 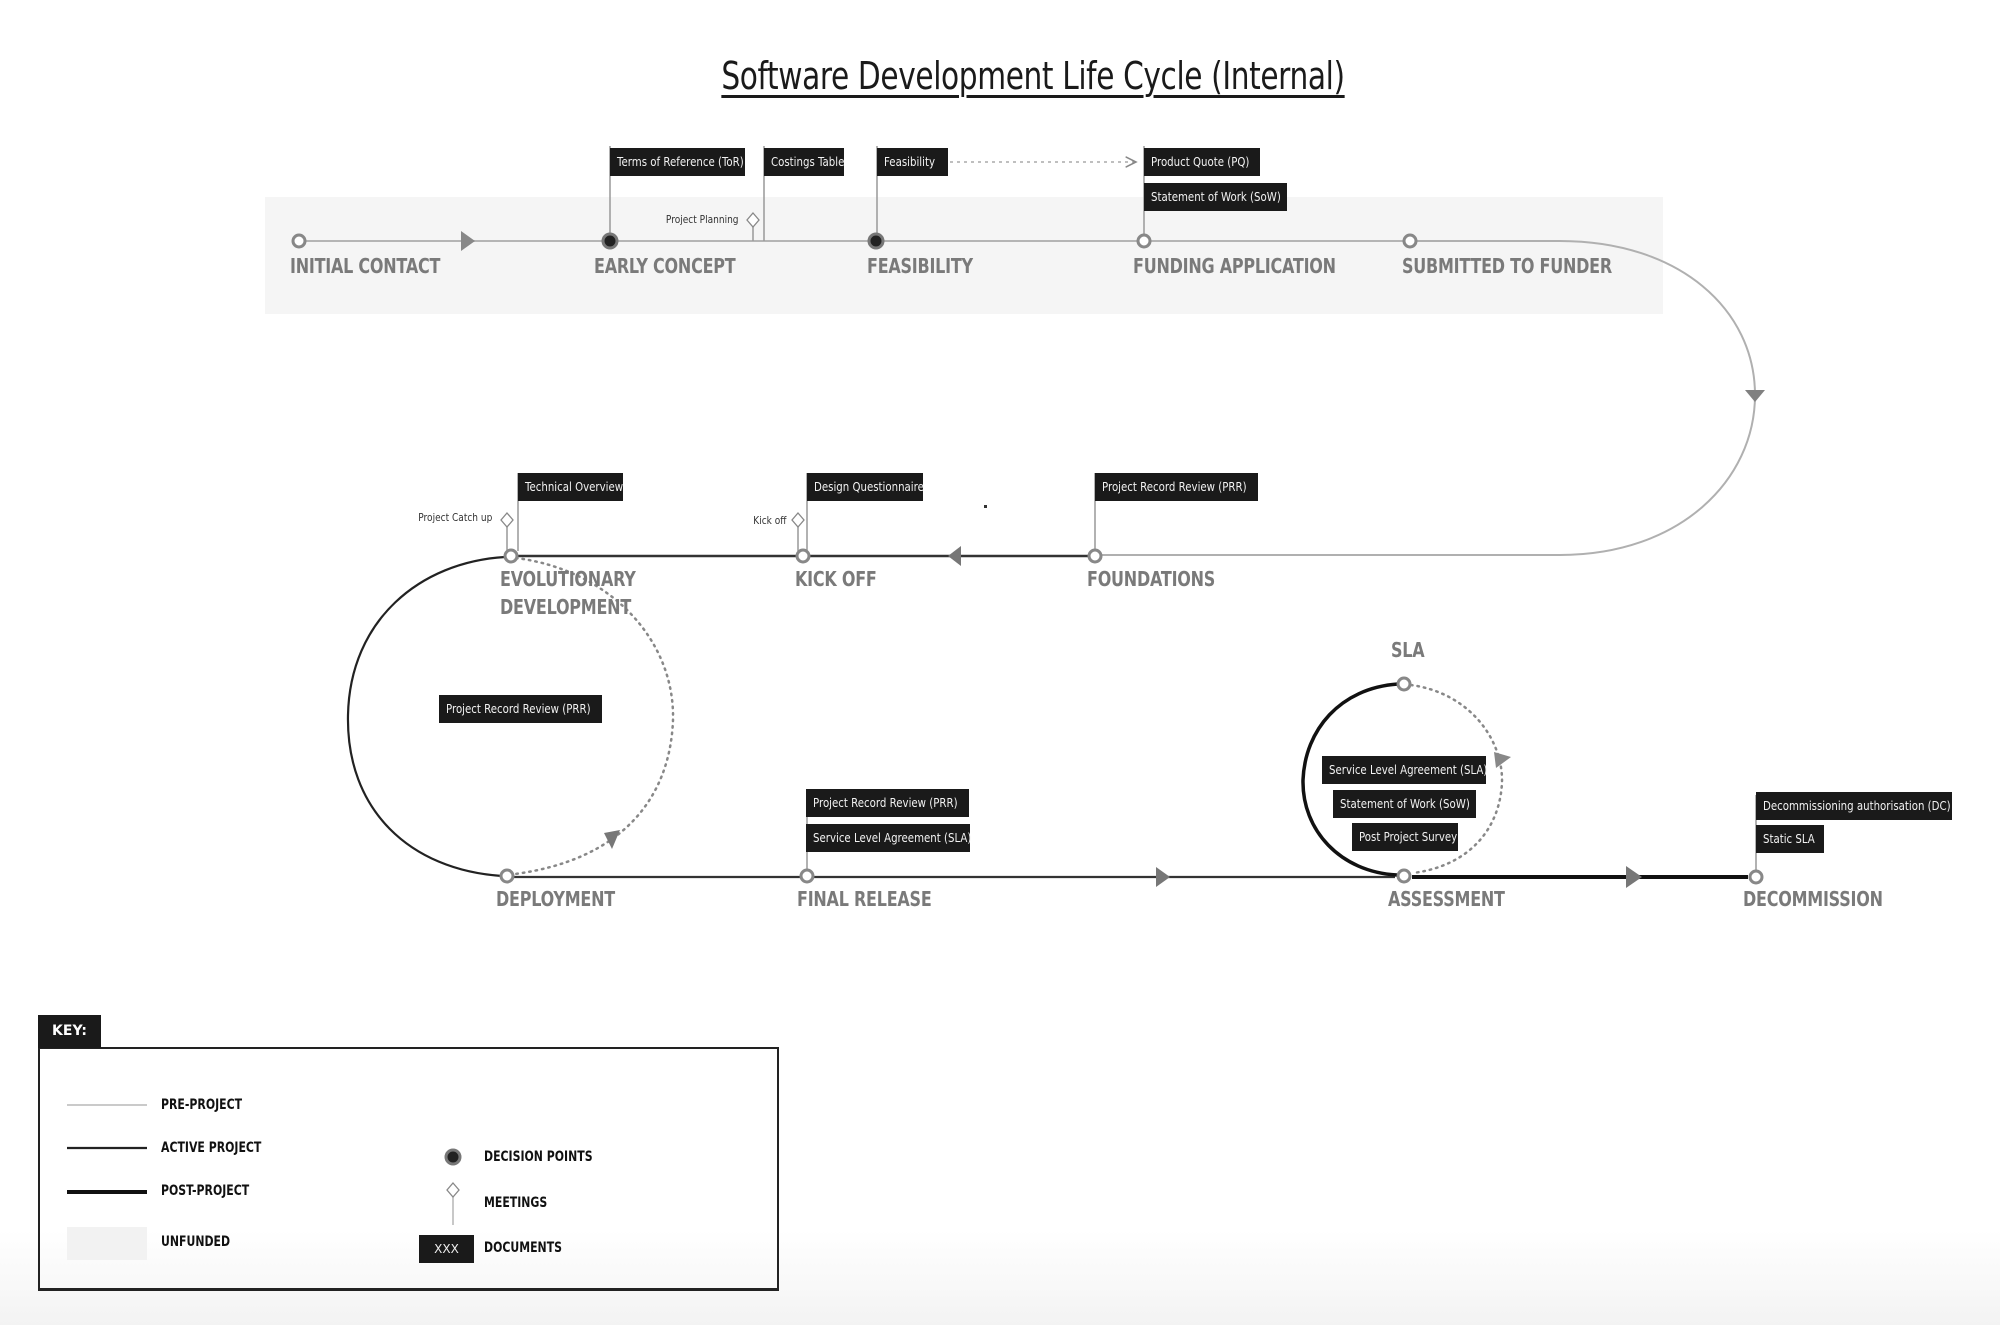 What do you see at coordinates (876, 241) in the screenshot?
I see `node-feasibility-decision-icon` at bounding box center [876, 241].